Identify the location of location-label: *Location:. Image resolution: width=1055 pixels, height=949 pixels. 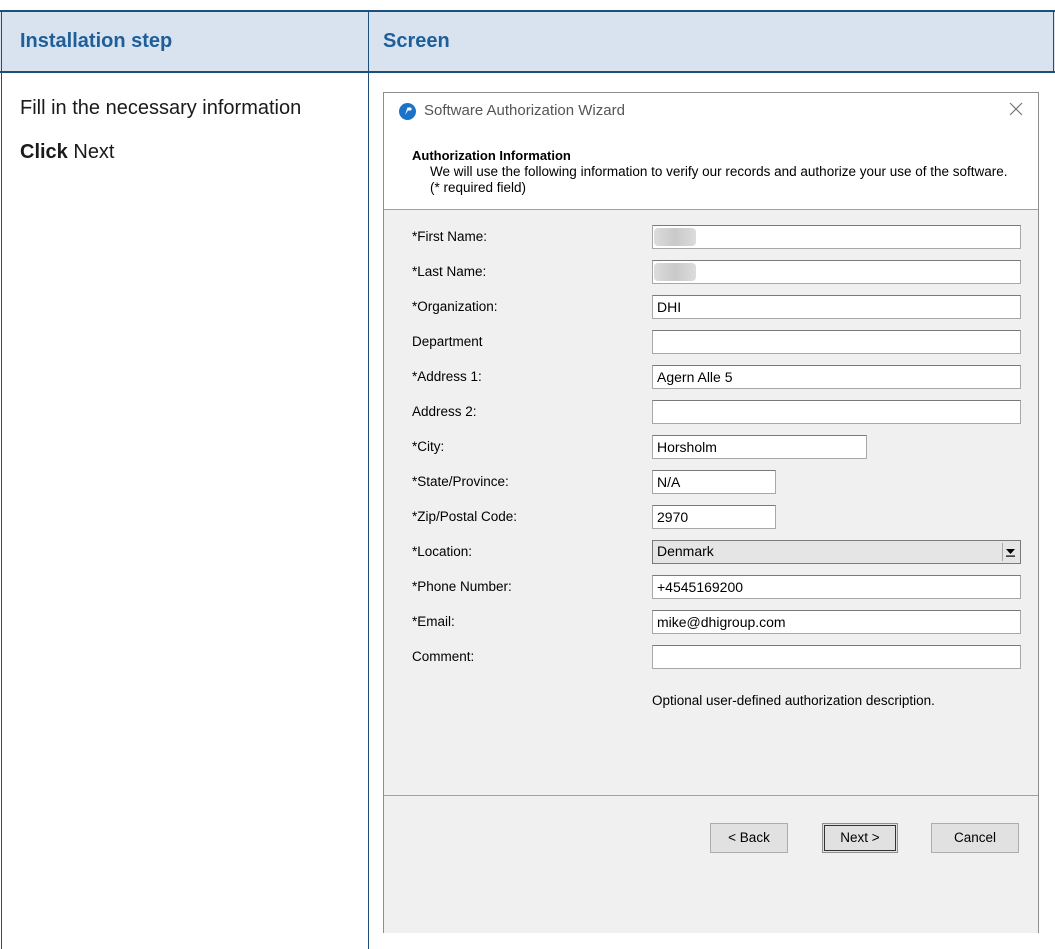
(442, 551).